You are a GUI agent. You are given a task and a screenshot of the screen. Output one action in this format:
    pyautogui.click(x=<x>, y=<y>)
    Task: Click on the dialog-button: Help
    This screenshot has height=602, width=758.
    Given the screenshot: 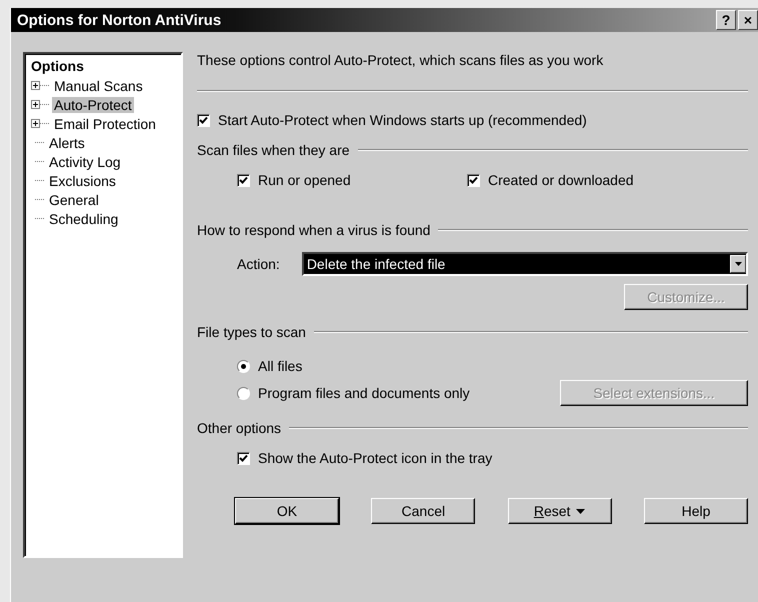 What is the action you would take?
    pyautogui.click(x=696, y=511)
    